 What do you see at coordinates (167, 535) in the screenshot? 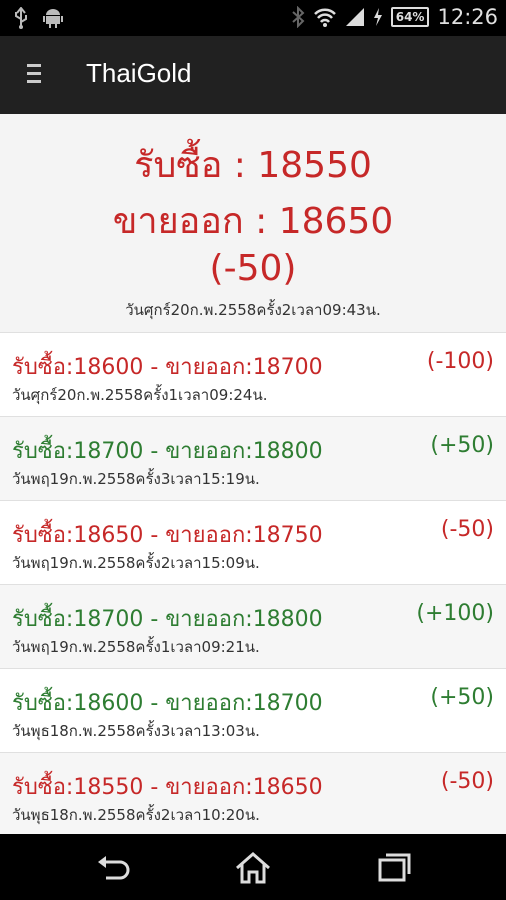
I see `price-text: รับซื้อ:18650 - ขายออก:18750` at bounding box center [167, 535].